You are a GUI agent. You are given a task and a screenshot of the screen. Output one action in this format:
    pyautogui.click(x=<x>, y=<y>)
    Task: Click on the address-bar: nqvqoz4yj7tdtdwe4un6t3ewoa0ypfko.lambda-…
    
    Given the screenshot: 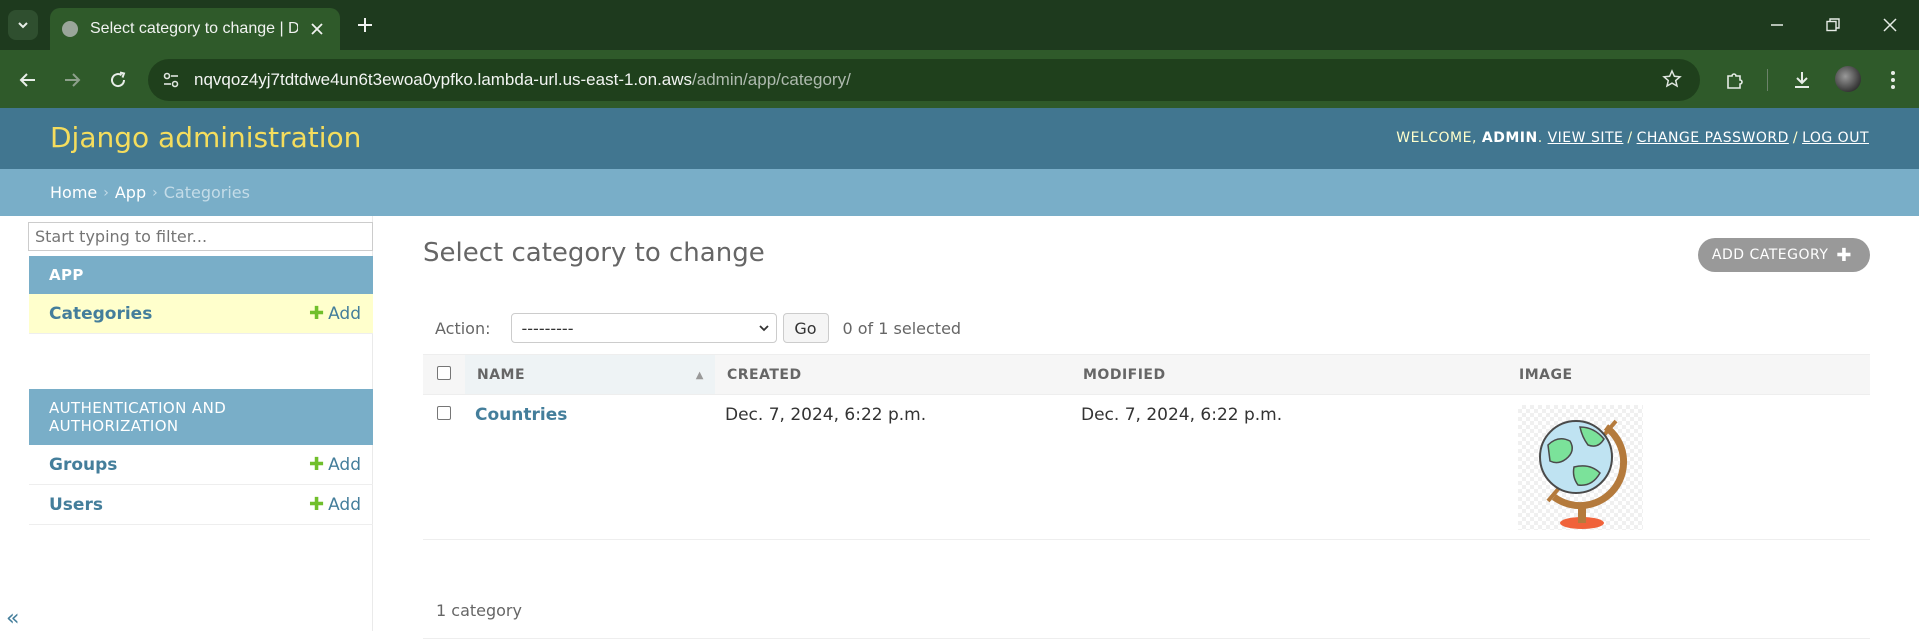 What is the action you would take?
    pyautogui.click(x=924, y=80)
    